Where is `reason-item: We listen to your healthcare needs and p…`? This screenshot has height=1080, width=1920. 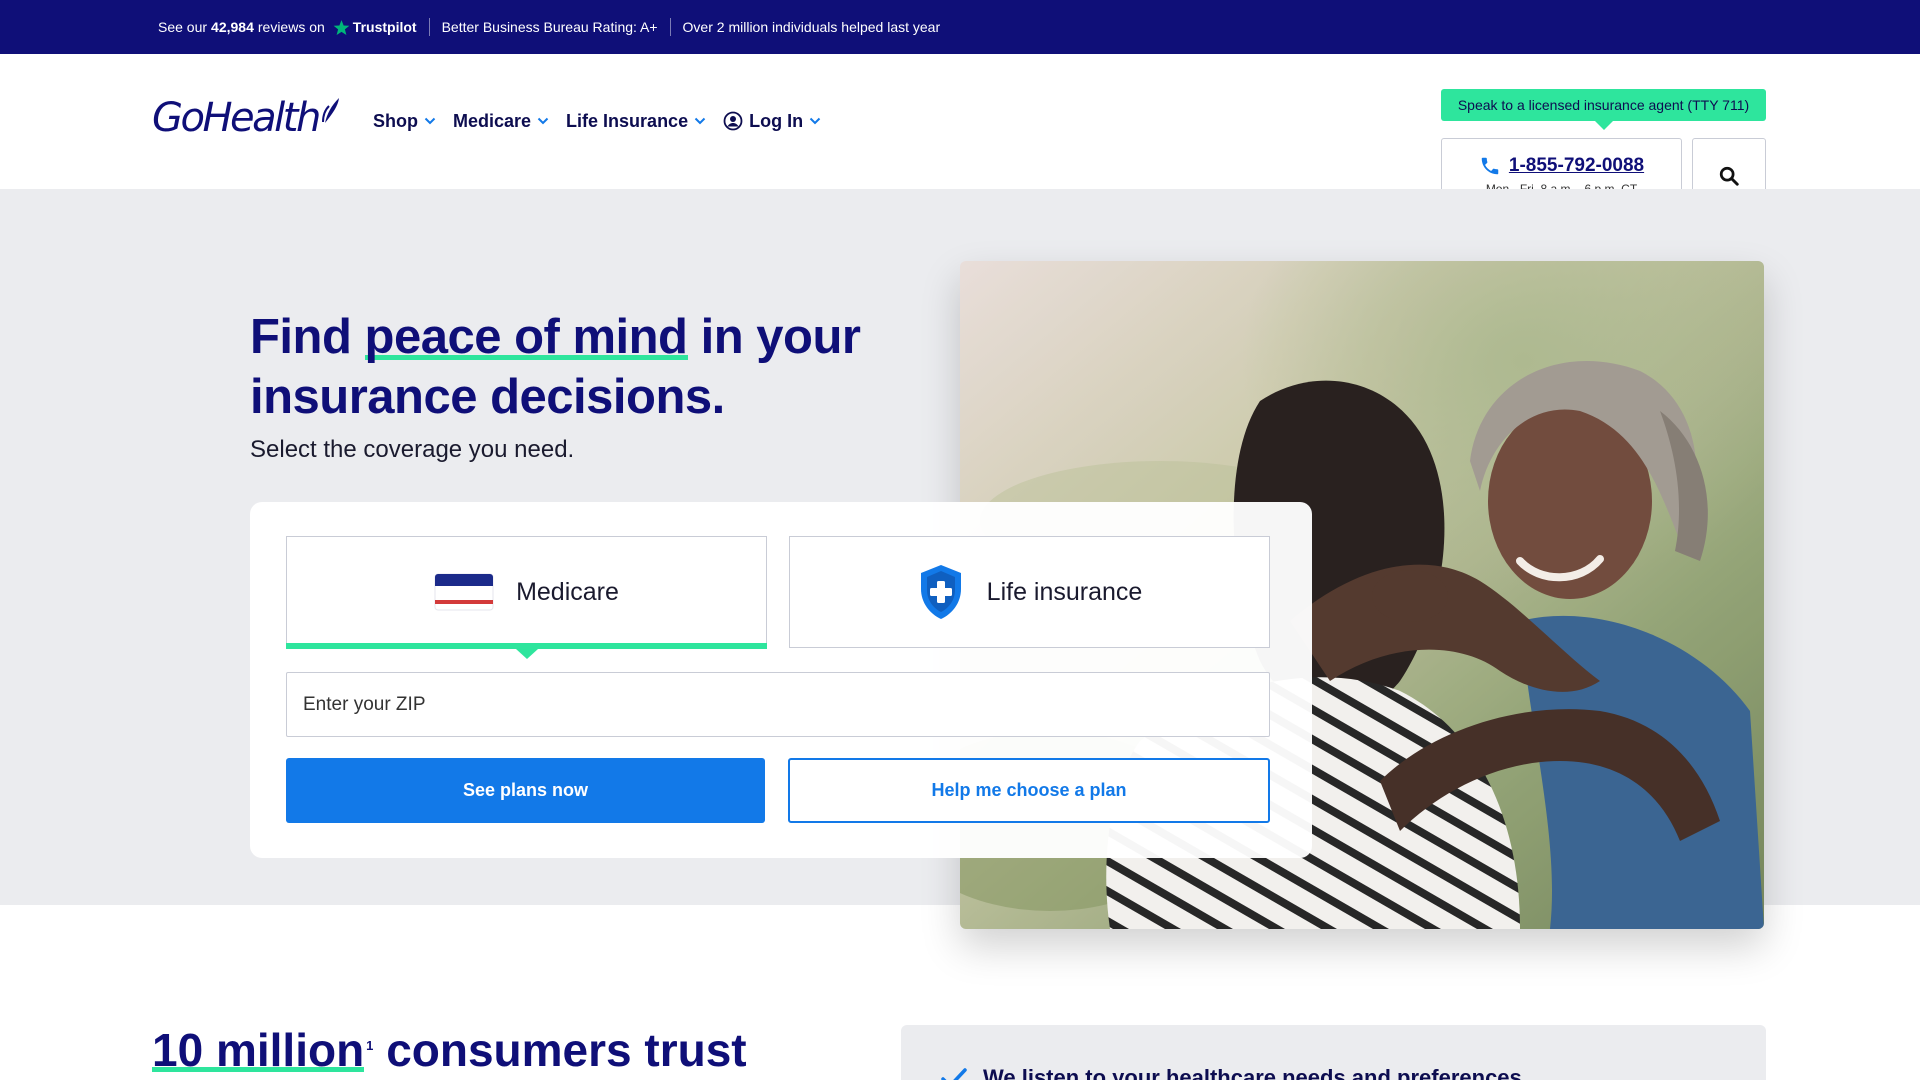
reason-item: We listen to your healthcare needs and p… is located at coordinates (1231, 1072).